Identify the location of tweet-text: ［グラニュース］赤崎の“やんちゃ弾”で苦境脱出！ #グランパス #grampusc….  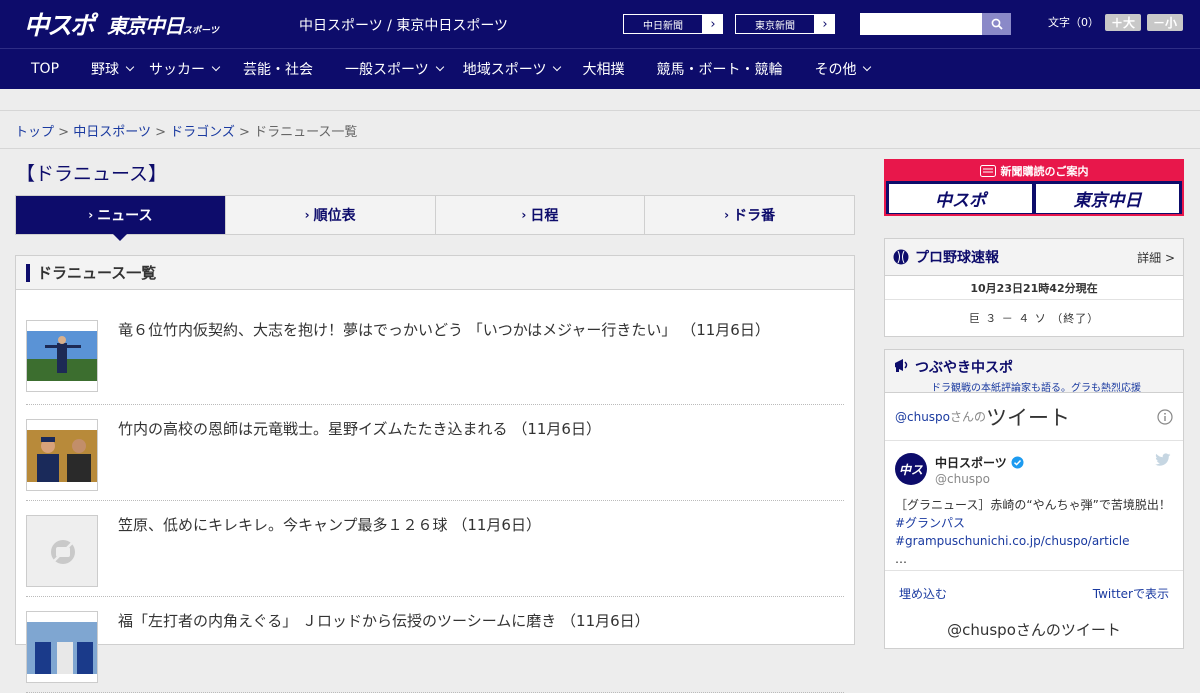
(1035, 532).